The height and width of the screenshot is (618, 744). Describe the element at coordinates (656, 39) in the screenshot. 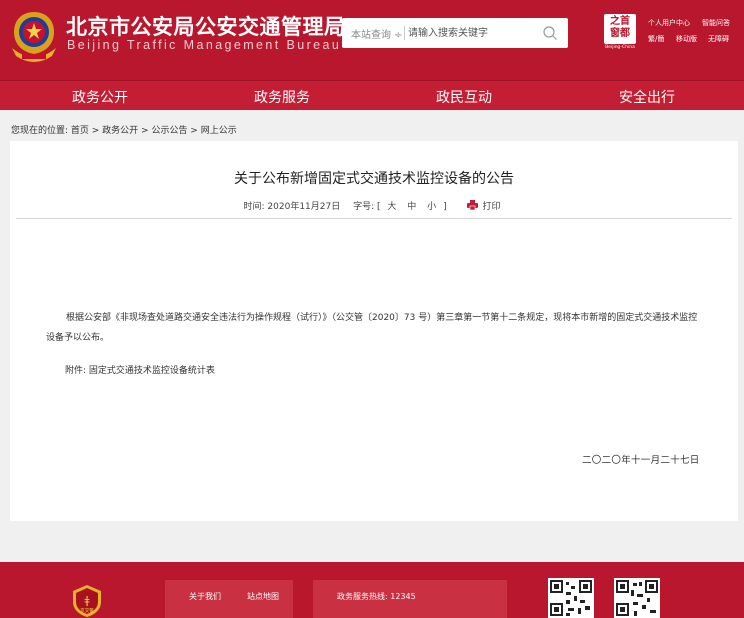

I see `traditional-simplified-link: 繁/簡` at that location.